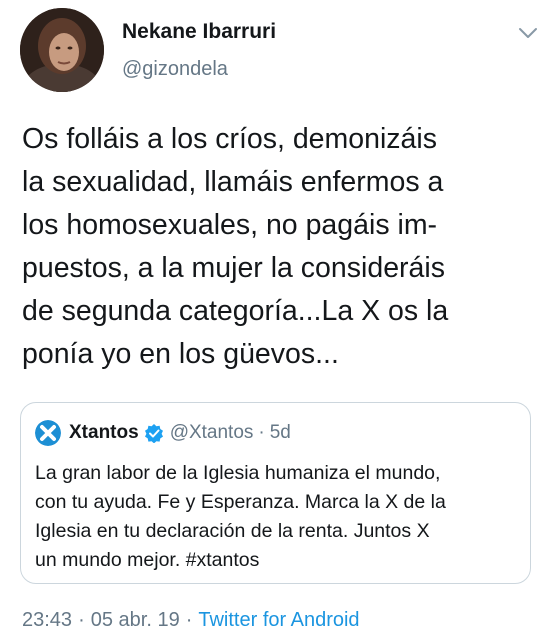 The width and height of the screenshot is (551, 640). What do you see at coordinates (230, 225) in the screenshot?
I see `tweet-text-line: los homosexuales, no pagáis im-` at bounding box center [230, 225].